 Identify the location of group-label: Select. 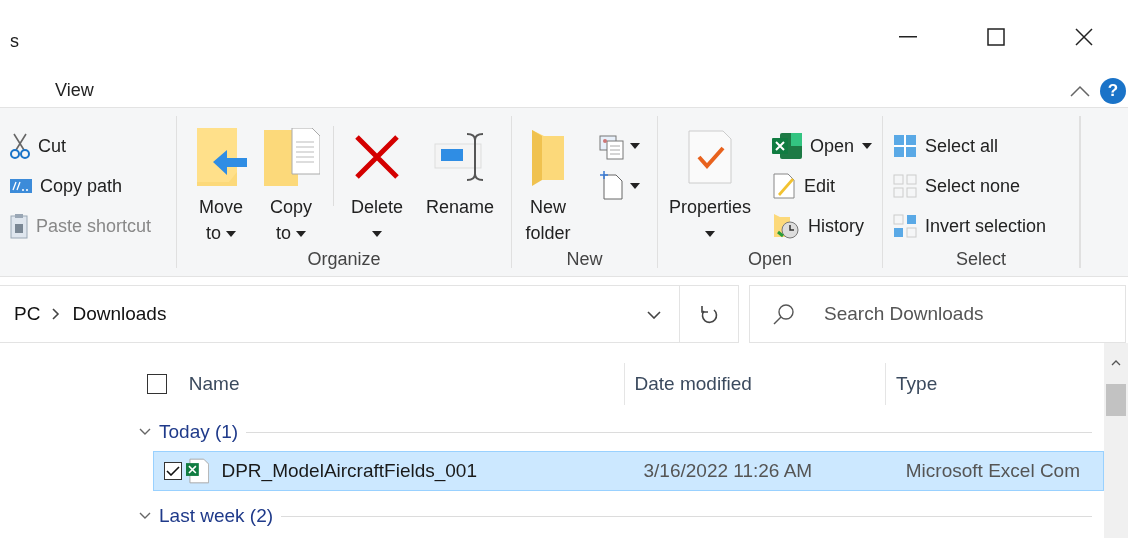
(981, 259).